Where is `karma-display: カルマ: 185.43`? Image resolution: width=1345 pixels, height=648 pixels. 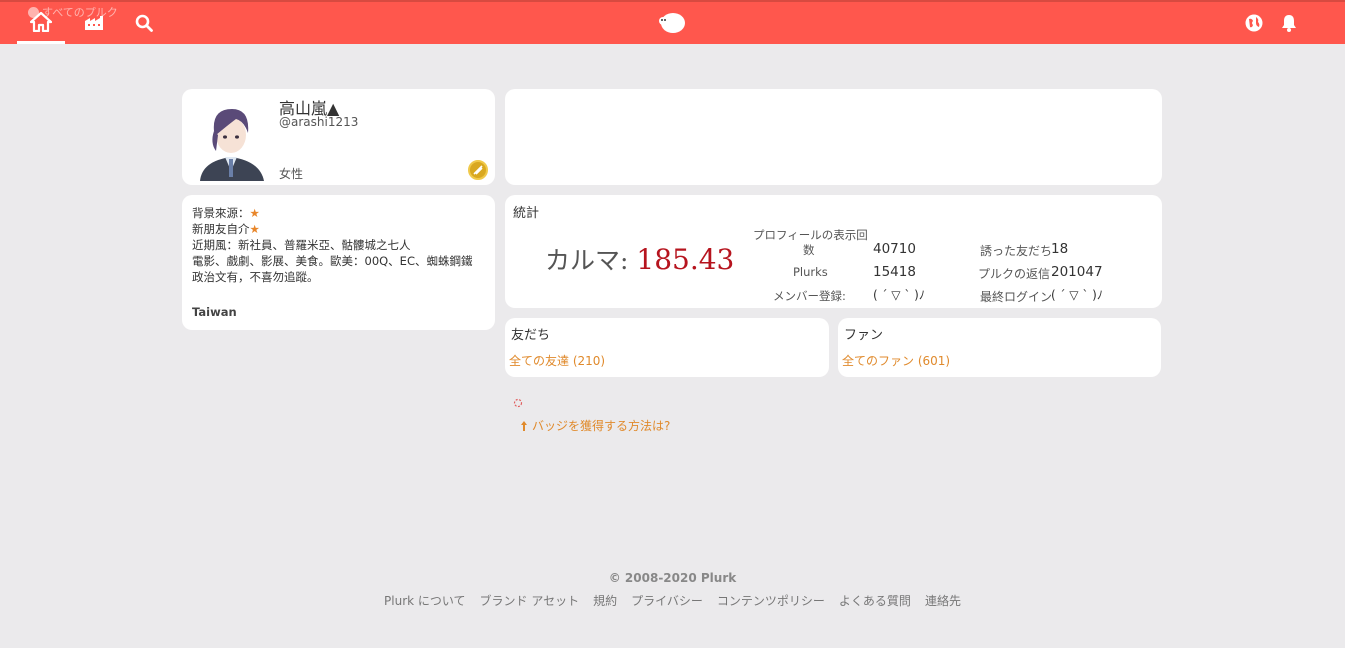
karma-display: カルマ: 185.43 is located at coordinates (639, 259).